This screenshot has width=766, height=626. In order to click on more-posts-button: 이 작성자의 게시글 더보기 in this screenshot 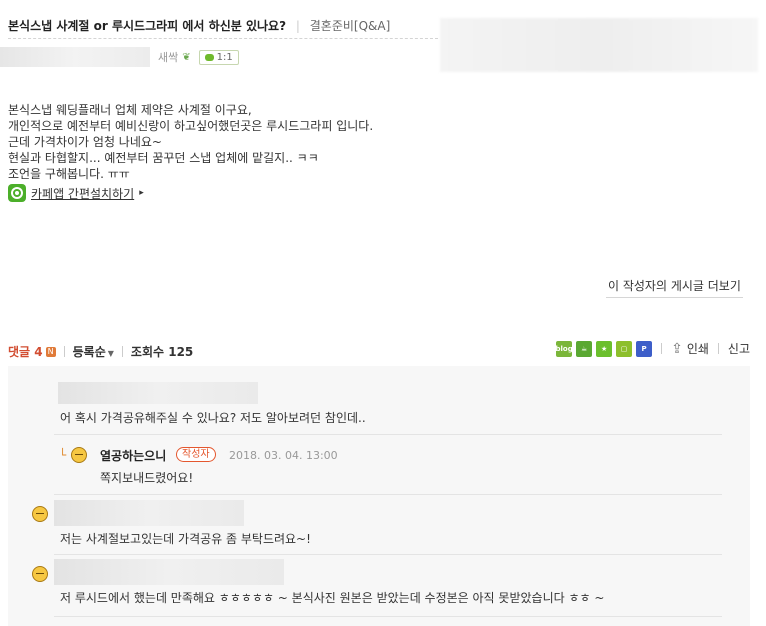, I will do `click(674, 286)`.